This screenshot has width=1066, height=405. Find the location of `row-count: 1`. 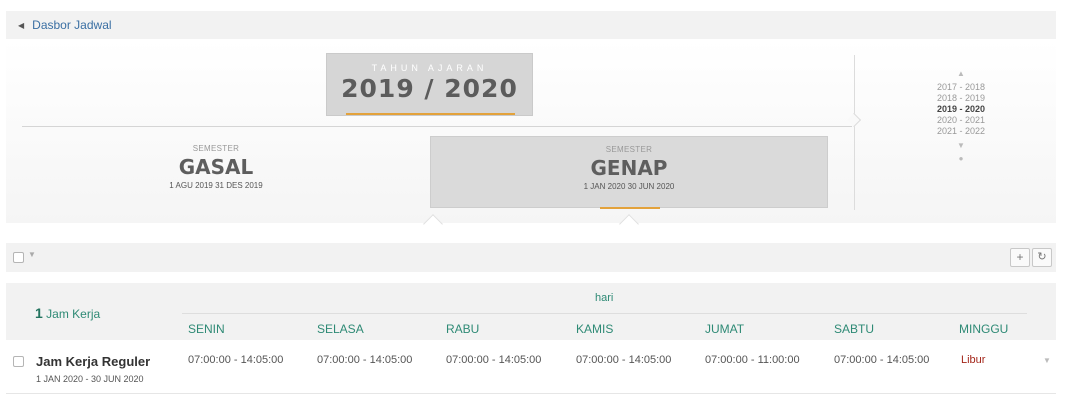

row-count: 1 is located at coordinates (39, 313).